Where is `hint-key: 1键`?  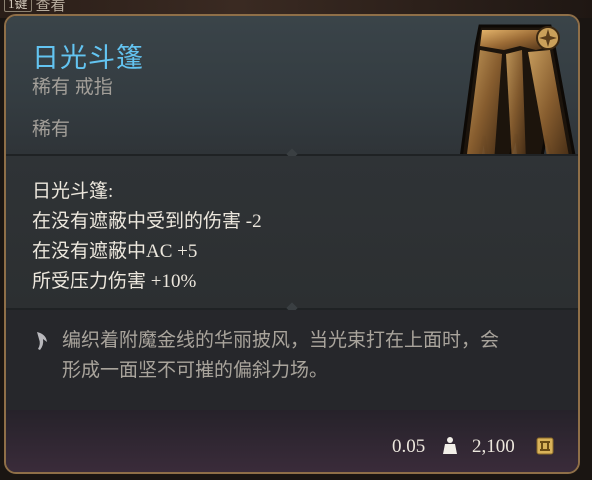 hint-key: 1键 is located at coordinates (18, 6).